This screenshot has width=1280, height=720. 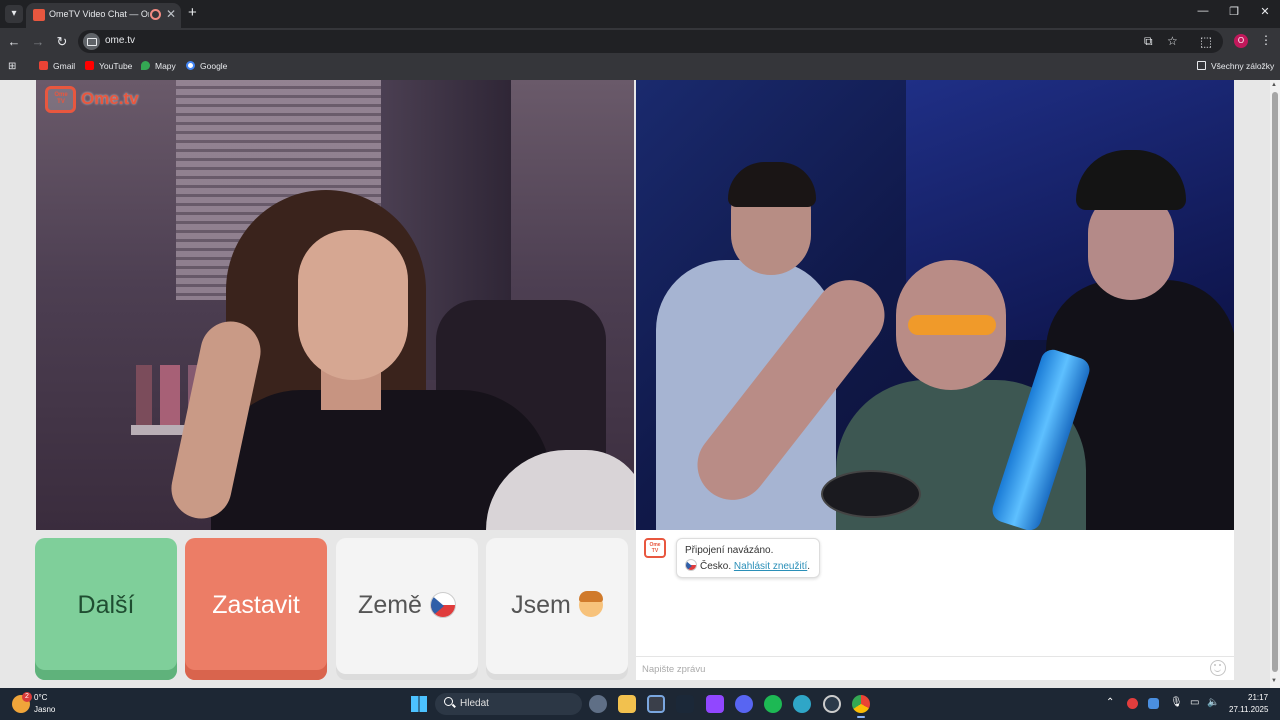 I want to click on all-bookmarks-button: Všechny záložky, so click(x=1235, y=66).